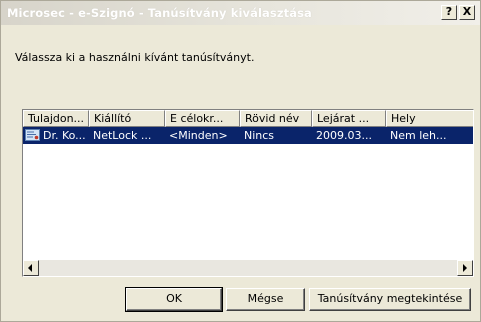  What do you see at coordinates (32, 135) in the screenshot?
I see `certificate-icon` at bounding box center [32, 135].